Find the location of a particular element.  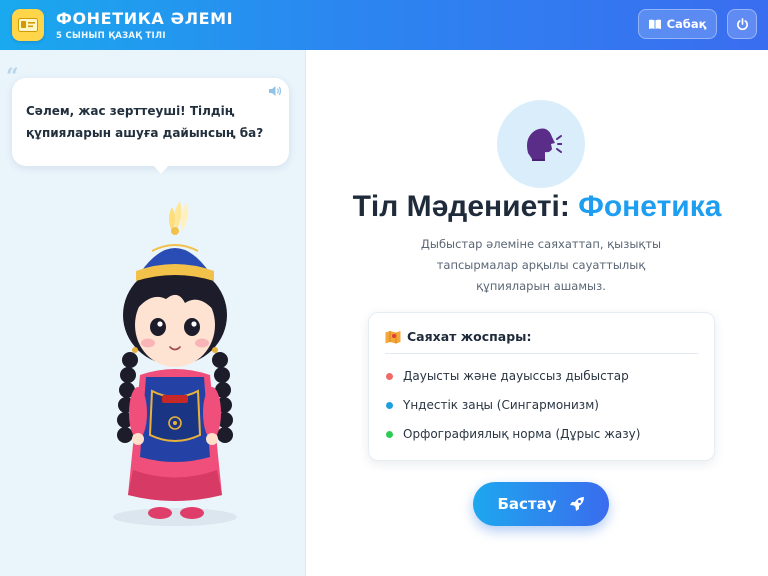

lesson-button: Сабақ is located at coordinates (677, 24).